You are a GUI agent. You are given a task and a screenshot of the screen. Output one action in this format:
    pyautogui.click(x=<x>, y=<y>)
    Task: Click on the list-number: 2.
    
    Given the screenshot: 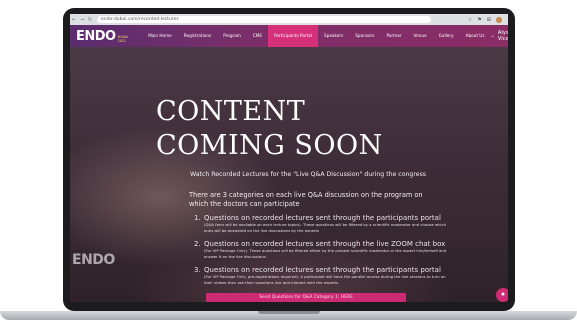 What is the action you would take?
    pyautogui.click(x=197, y=244)
    